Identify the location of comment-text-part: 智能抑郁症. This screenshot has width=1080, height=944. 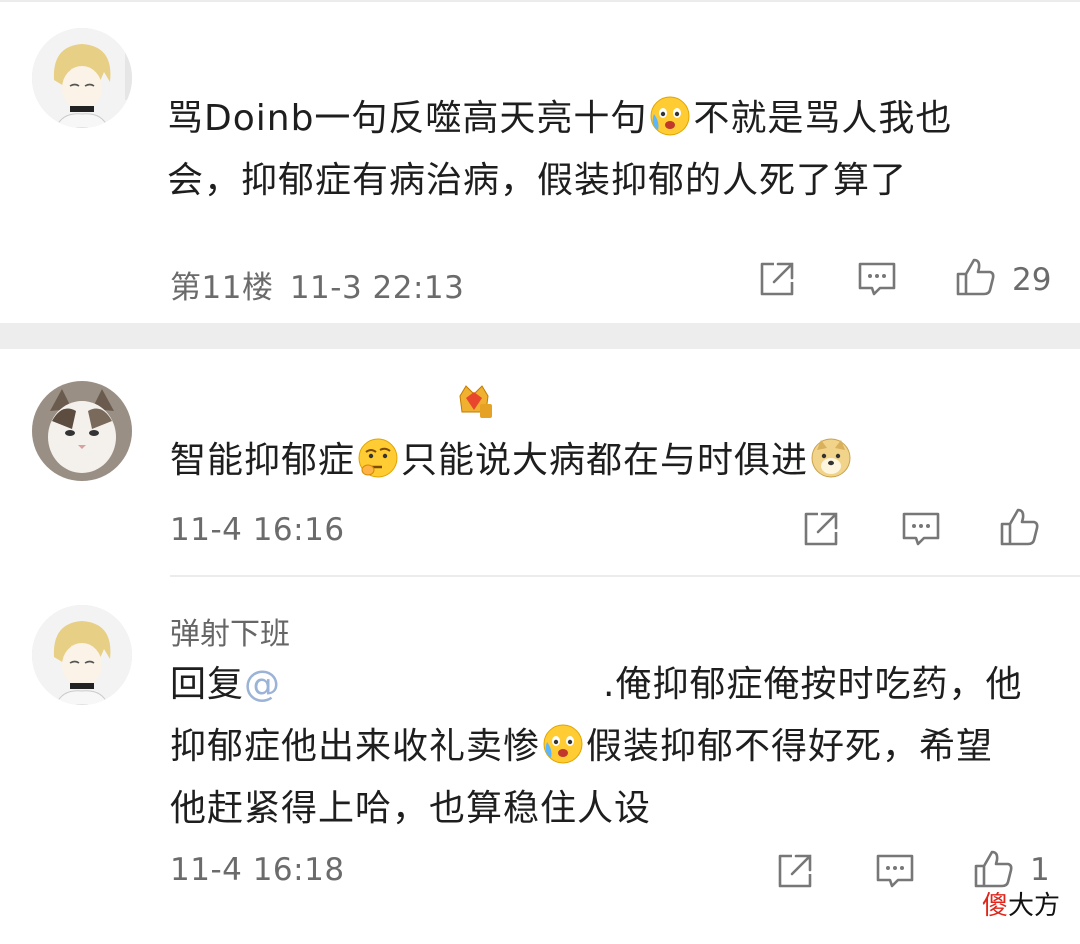
(263, 460).